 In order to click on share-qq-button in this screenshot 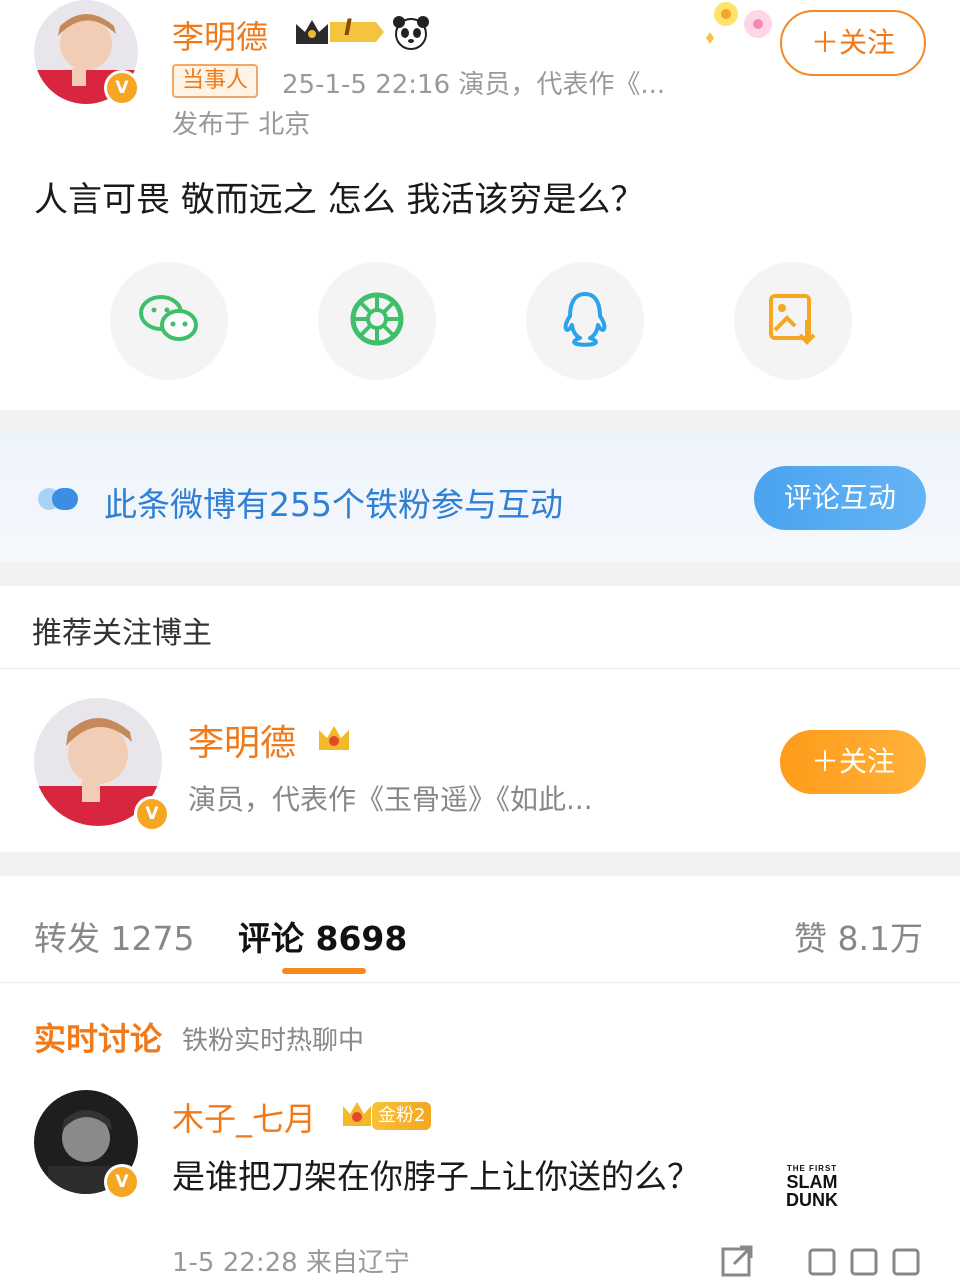, I will do `click(585, 321)`.